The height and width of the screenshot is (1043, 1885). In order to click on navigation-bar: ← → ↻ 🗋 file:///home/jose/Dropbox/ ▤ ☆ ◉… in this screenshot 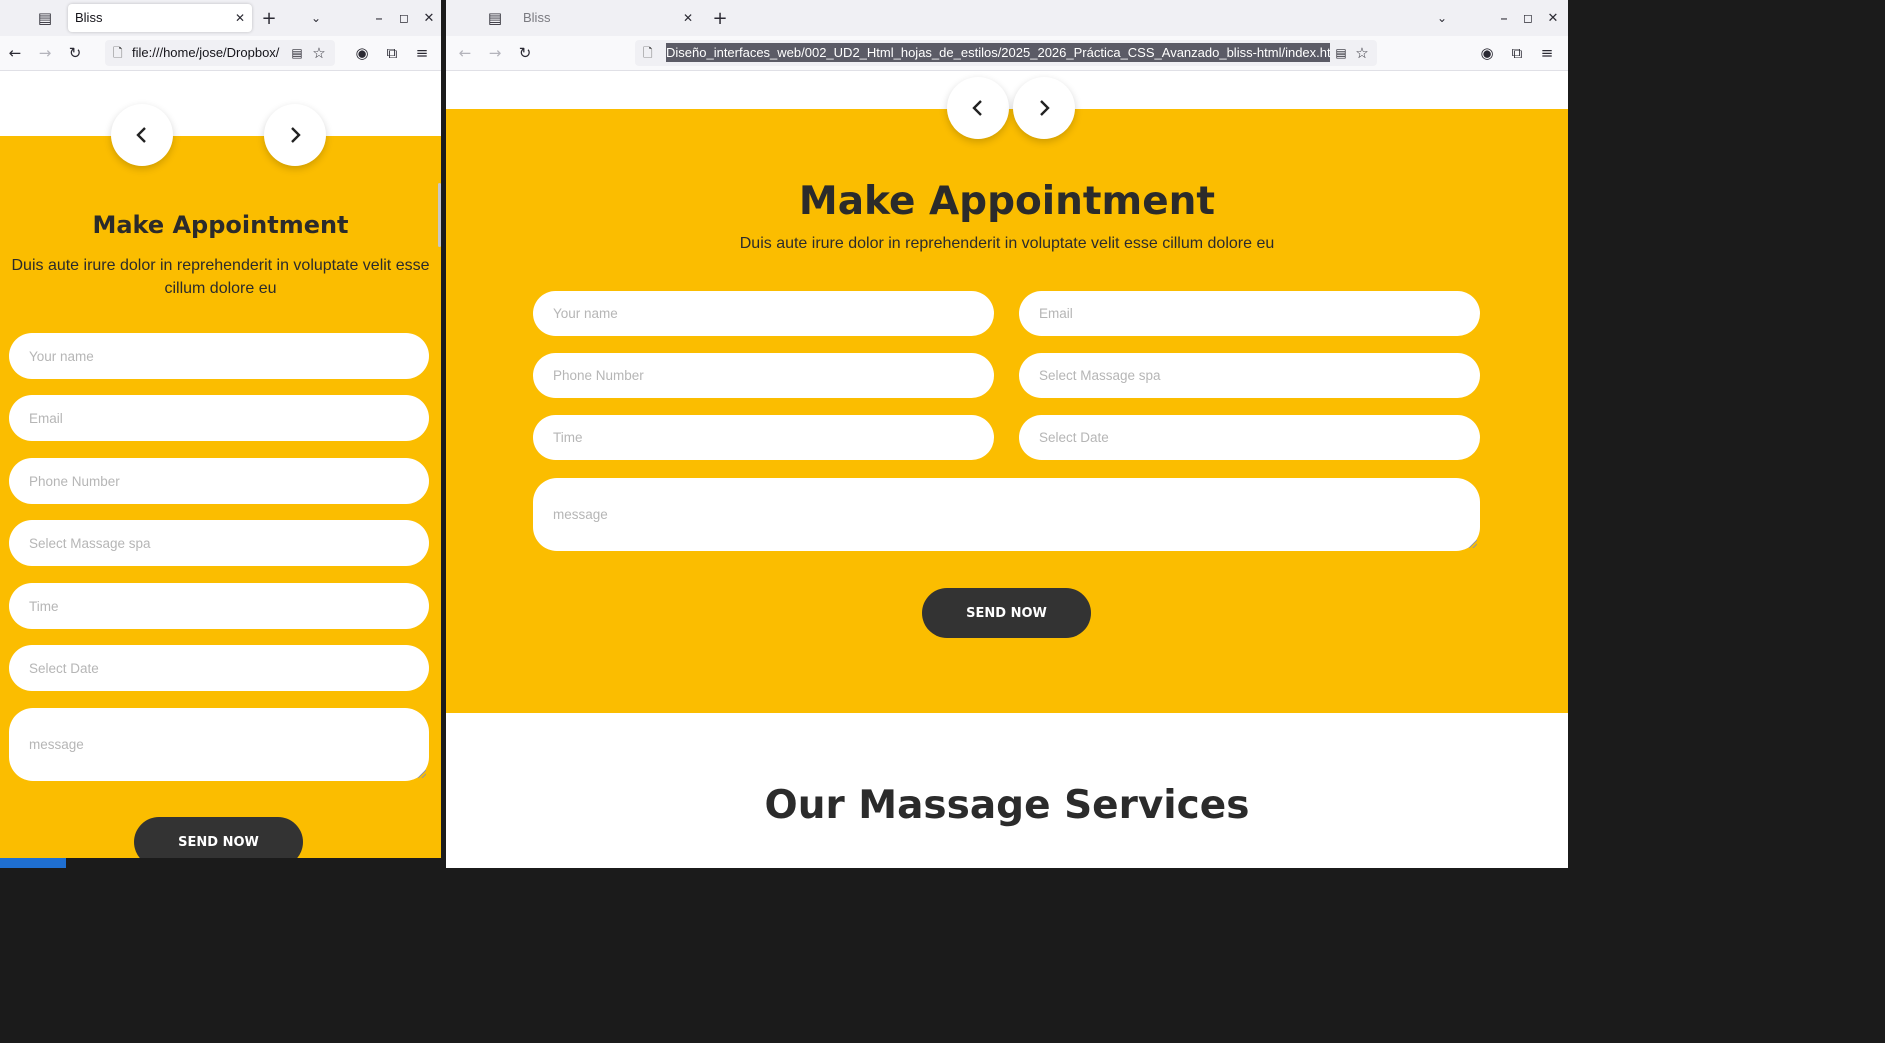, I will do `click(220, 53)`.